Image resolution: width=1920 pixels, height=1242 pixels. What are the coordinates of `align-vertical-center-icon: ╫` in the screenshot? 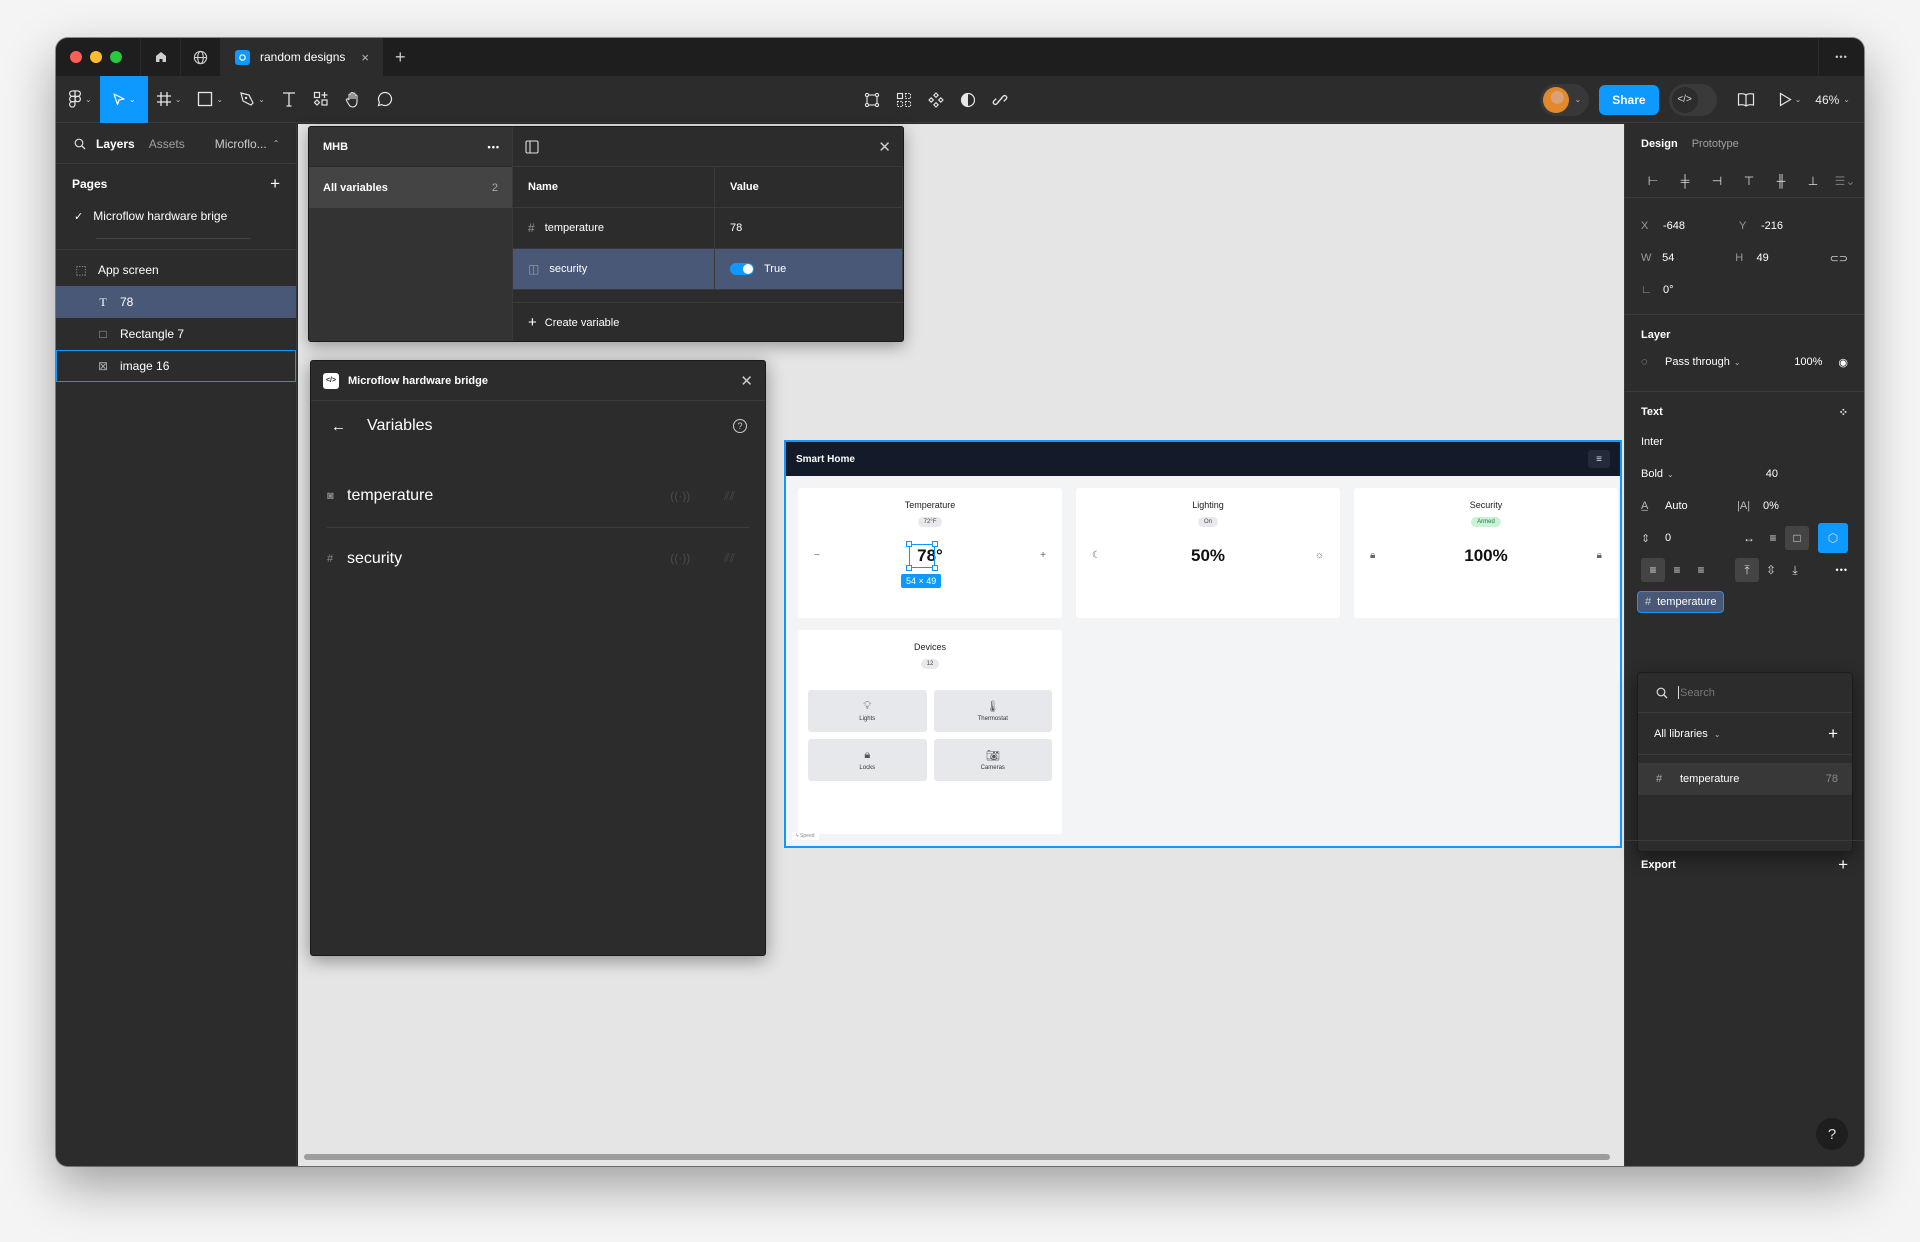 It's located at (1781, 181).